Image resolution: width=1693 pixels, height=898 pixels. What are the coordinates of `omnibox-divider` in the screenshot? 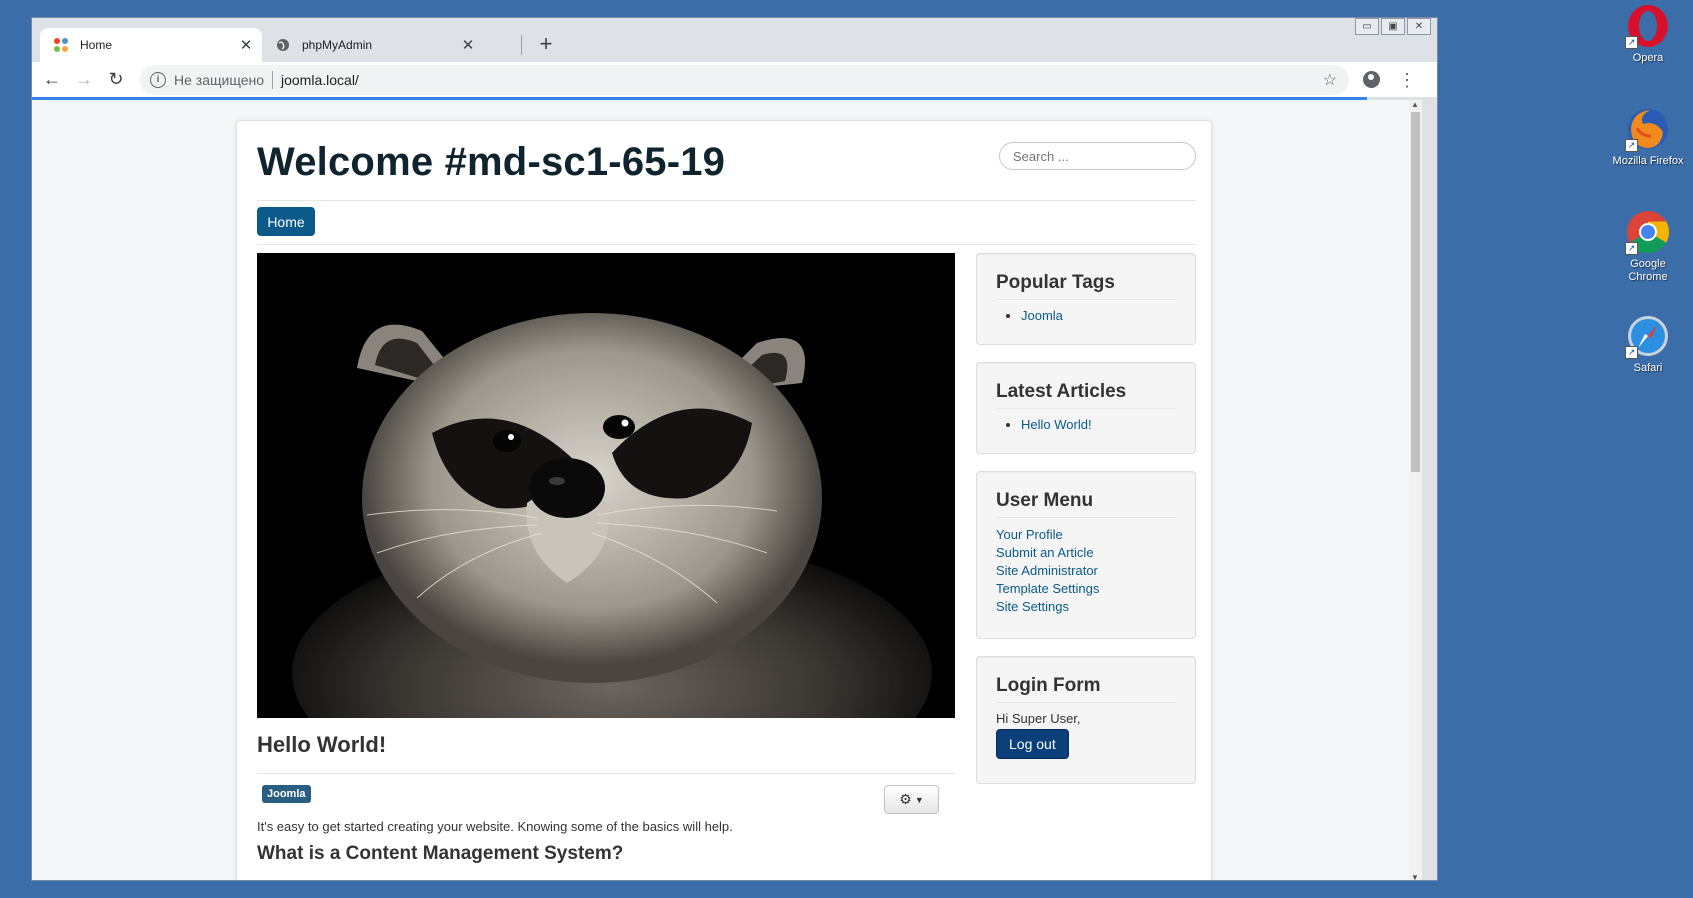 It's located at (272, 79).